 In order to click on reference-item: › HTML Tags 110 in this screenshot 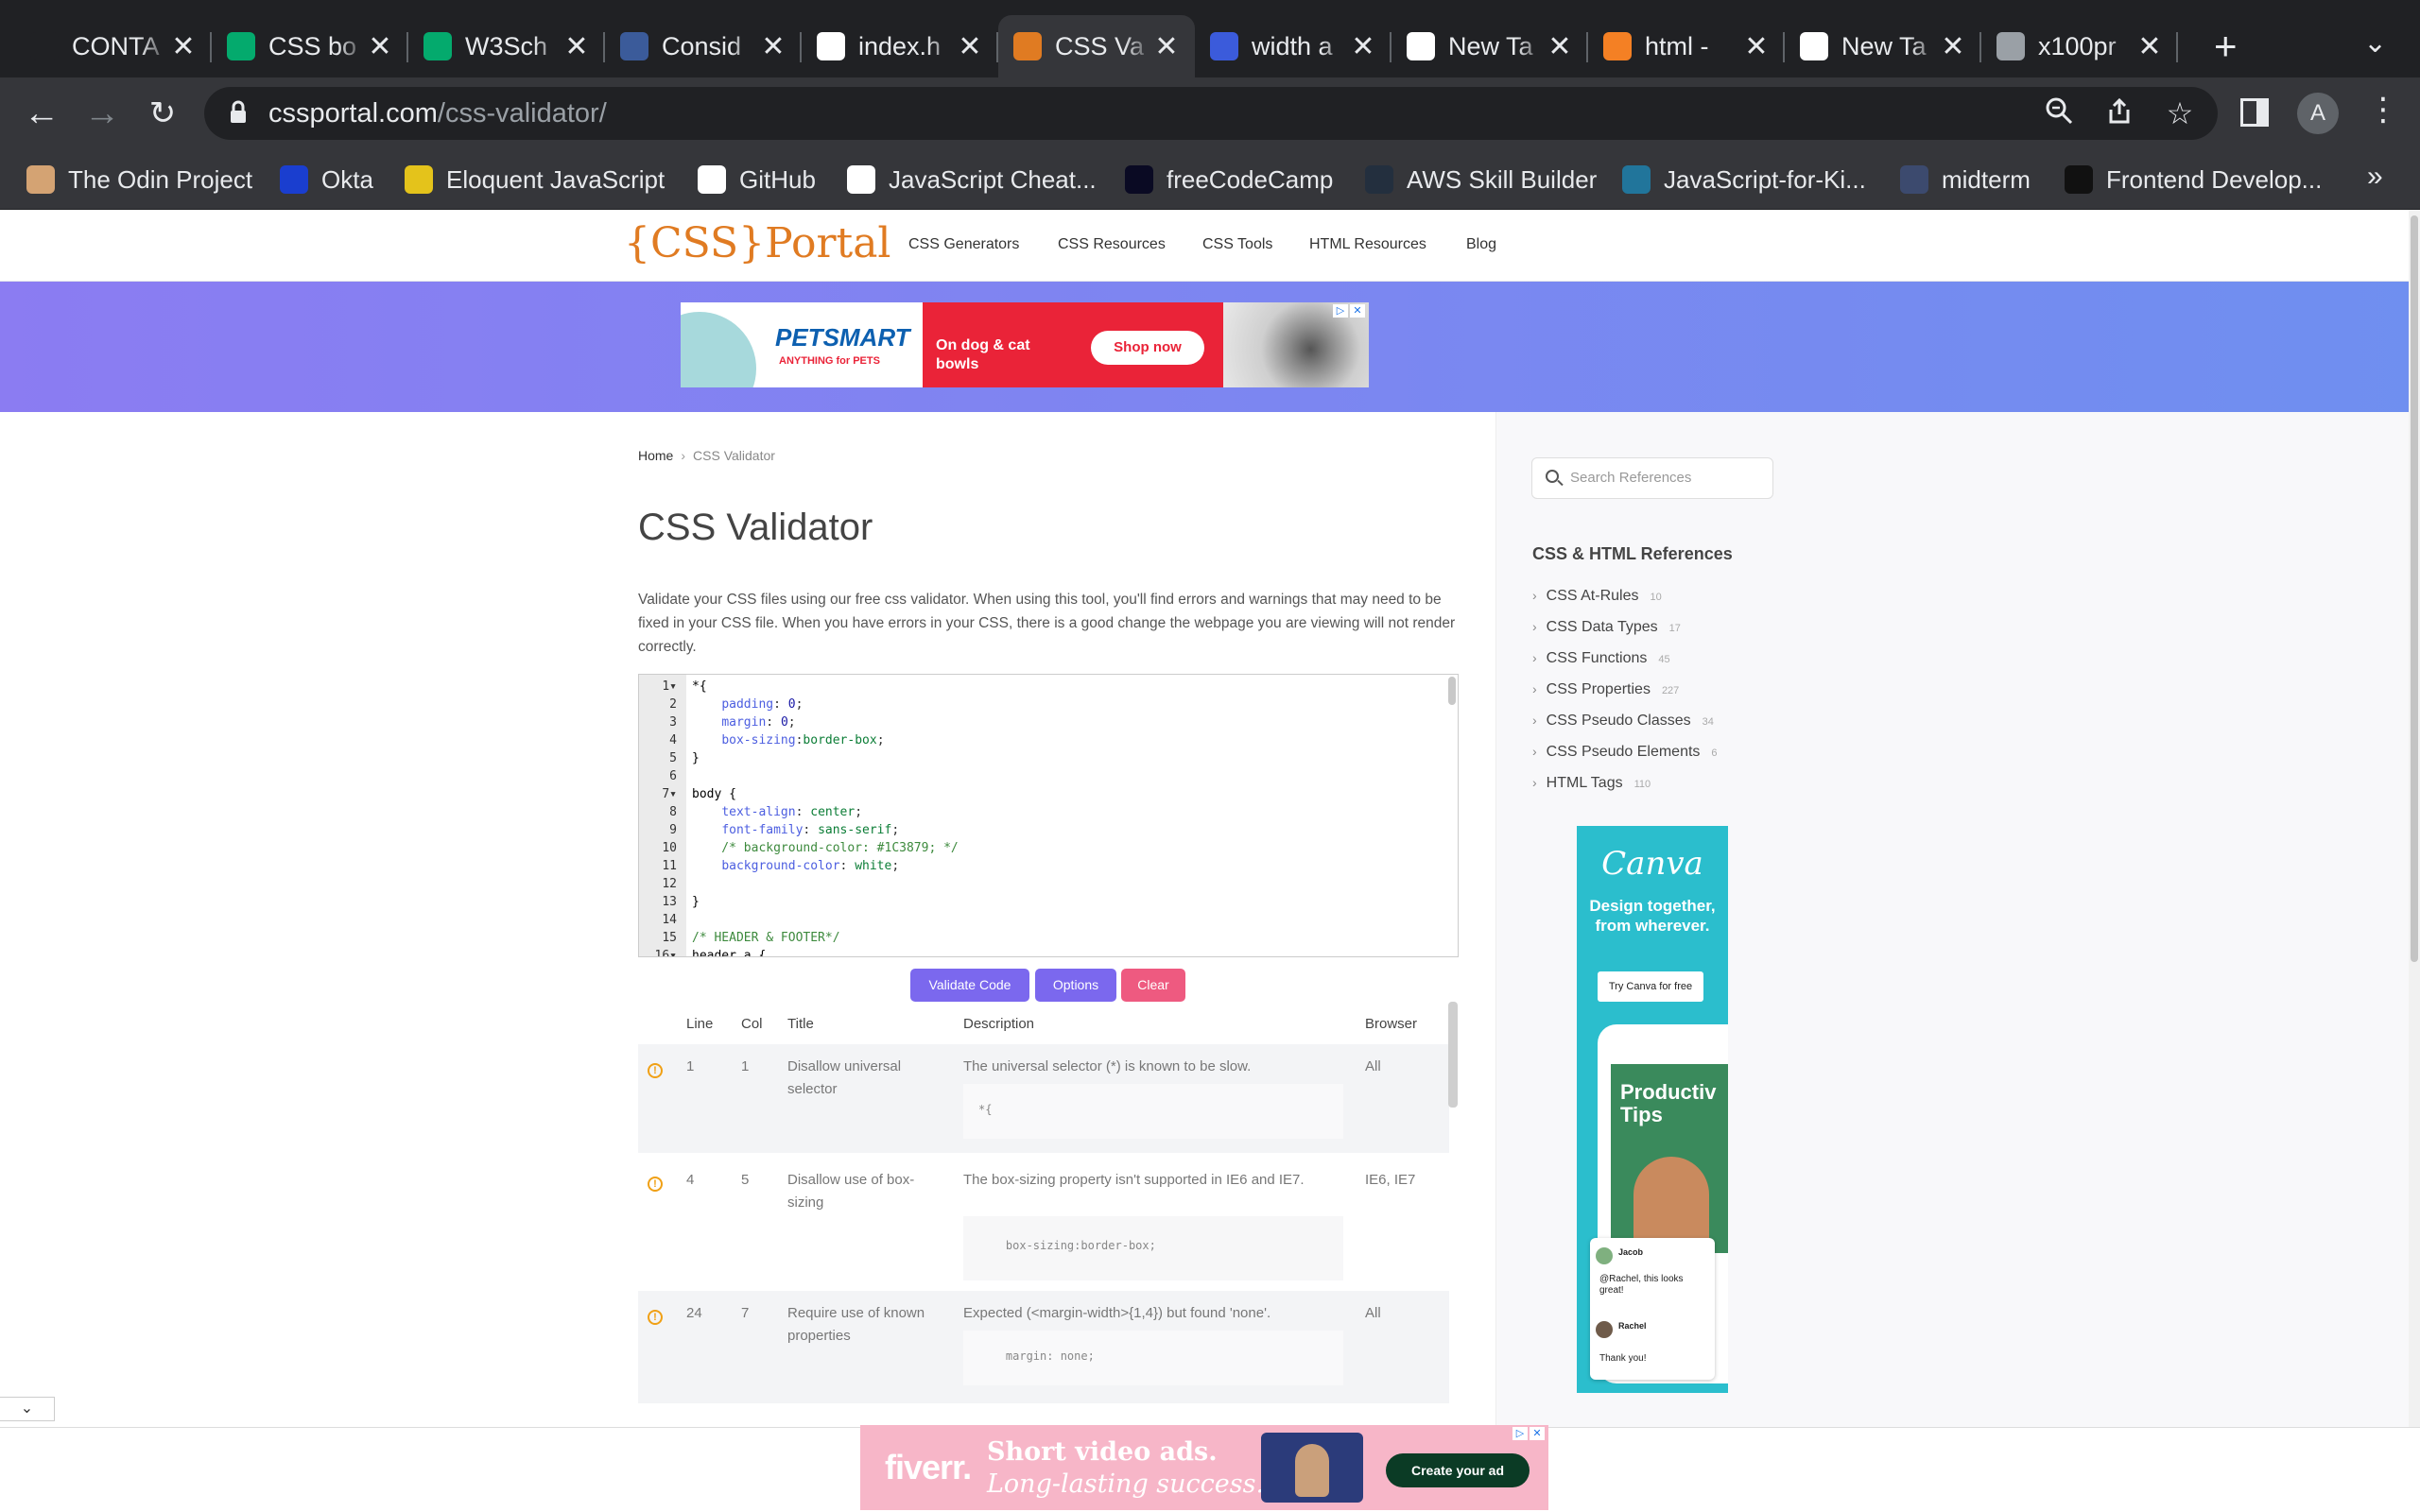, I will do `click(1591, 783)`.